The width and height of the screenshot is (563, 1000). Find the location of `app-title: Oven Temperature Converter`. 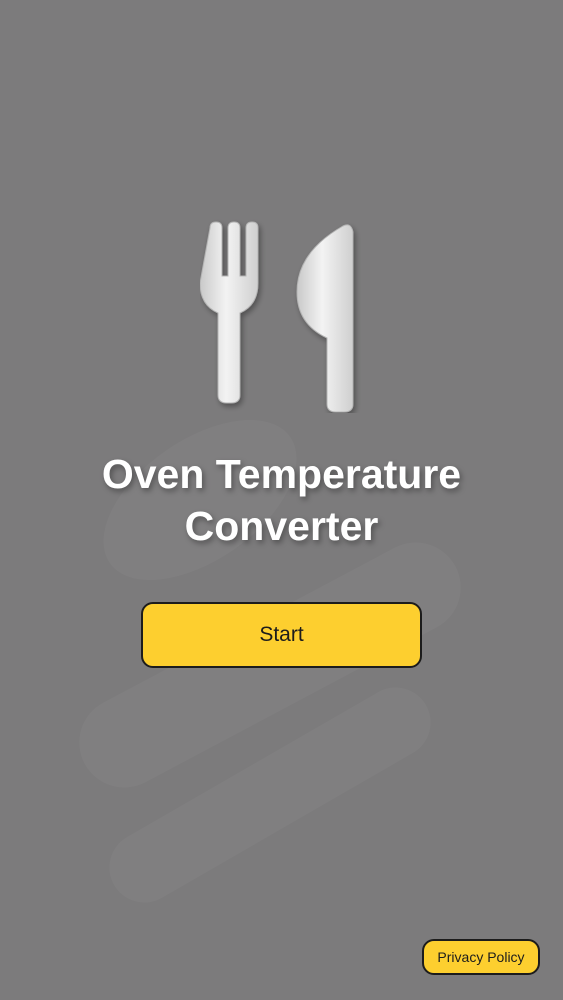

app-title: Oven Temperature Converter is located at coordinates (281, 500).